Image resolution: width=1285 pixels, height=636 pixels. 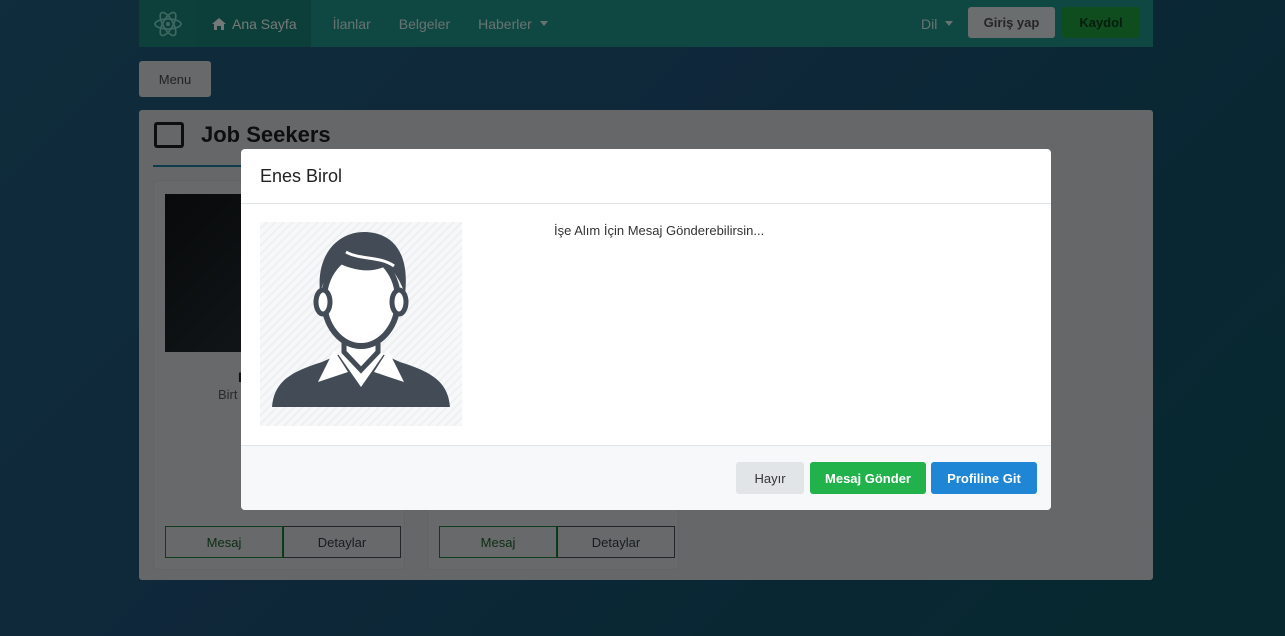 I want to click on avatar, so click(x=361, y=324).